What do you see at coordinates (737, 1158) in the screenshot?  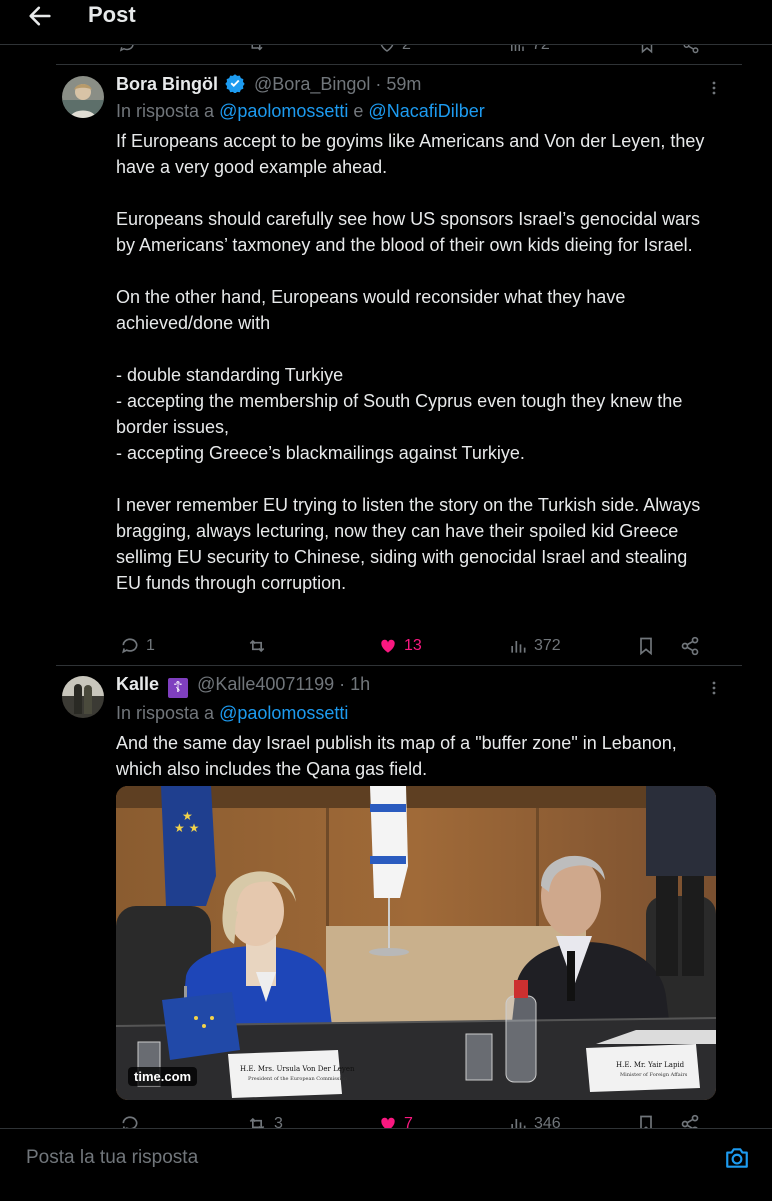 I see `camera-icon` at bounding box center [737, 1158].